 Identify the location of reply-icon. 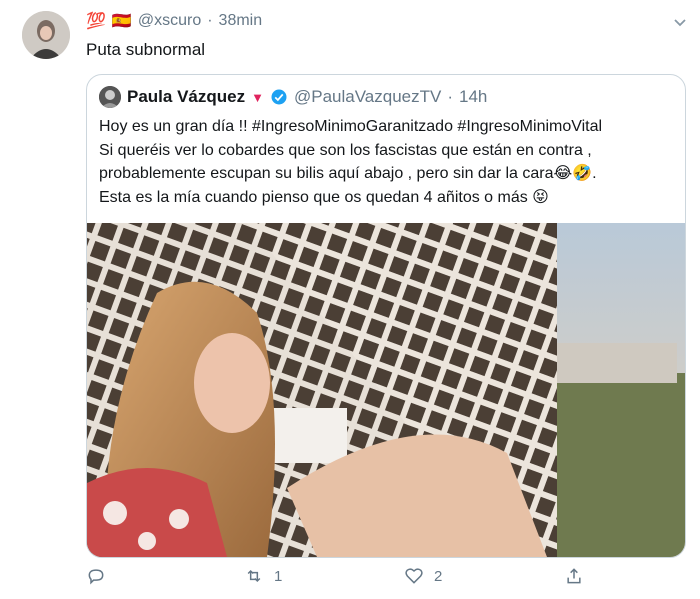
(96, 577).